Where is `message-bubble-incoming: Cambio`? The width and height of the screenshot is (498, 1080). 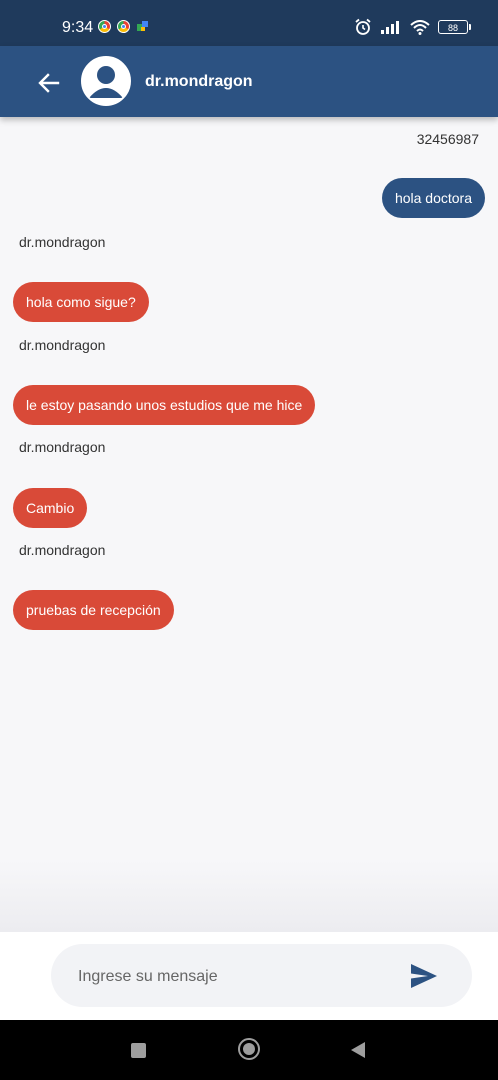
message-bubble-incoming: Cambio is located at coordinates (50, 508).